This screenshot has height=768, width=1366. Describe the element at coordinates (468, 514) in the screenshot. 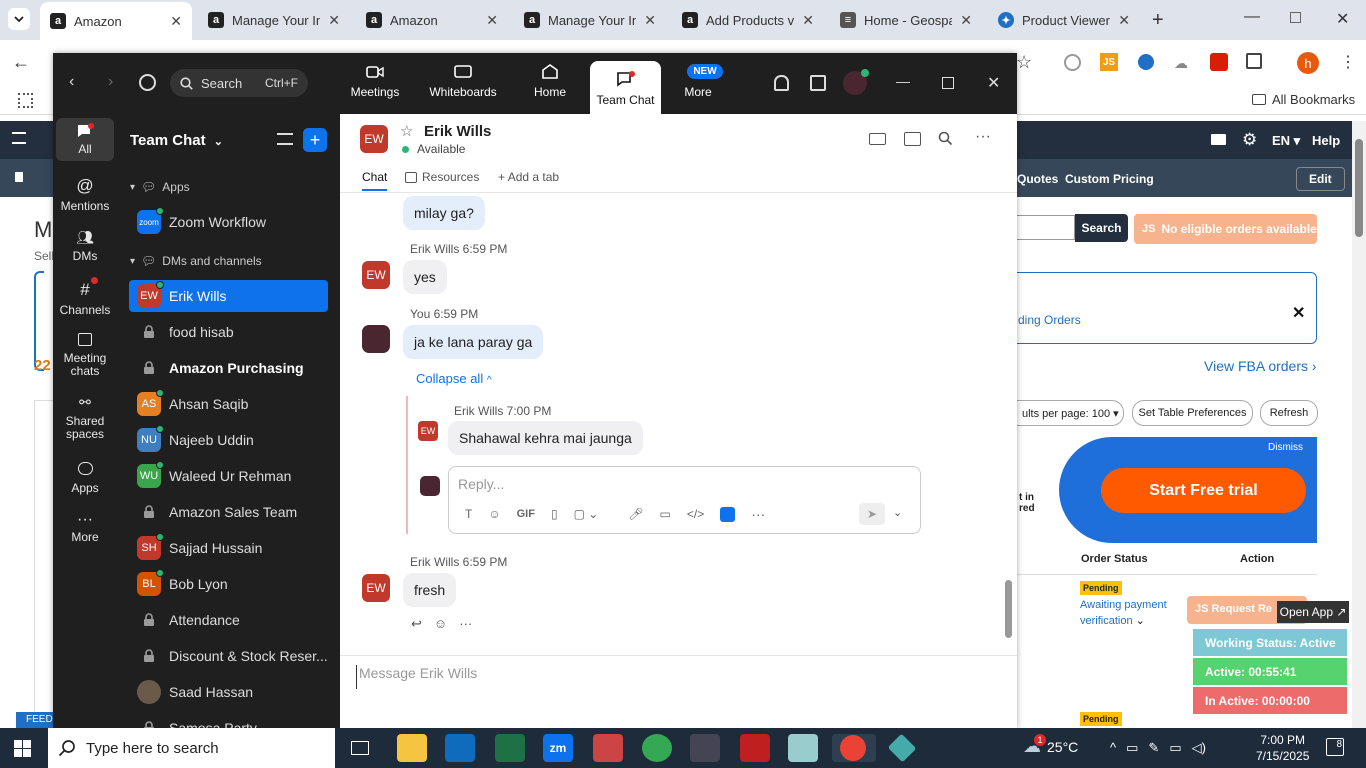

I see `text-format-icon: T` at that location.